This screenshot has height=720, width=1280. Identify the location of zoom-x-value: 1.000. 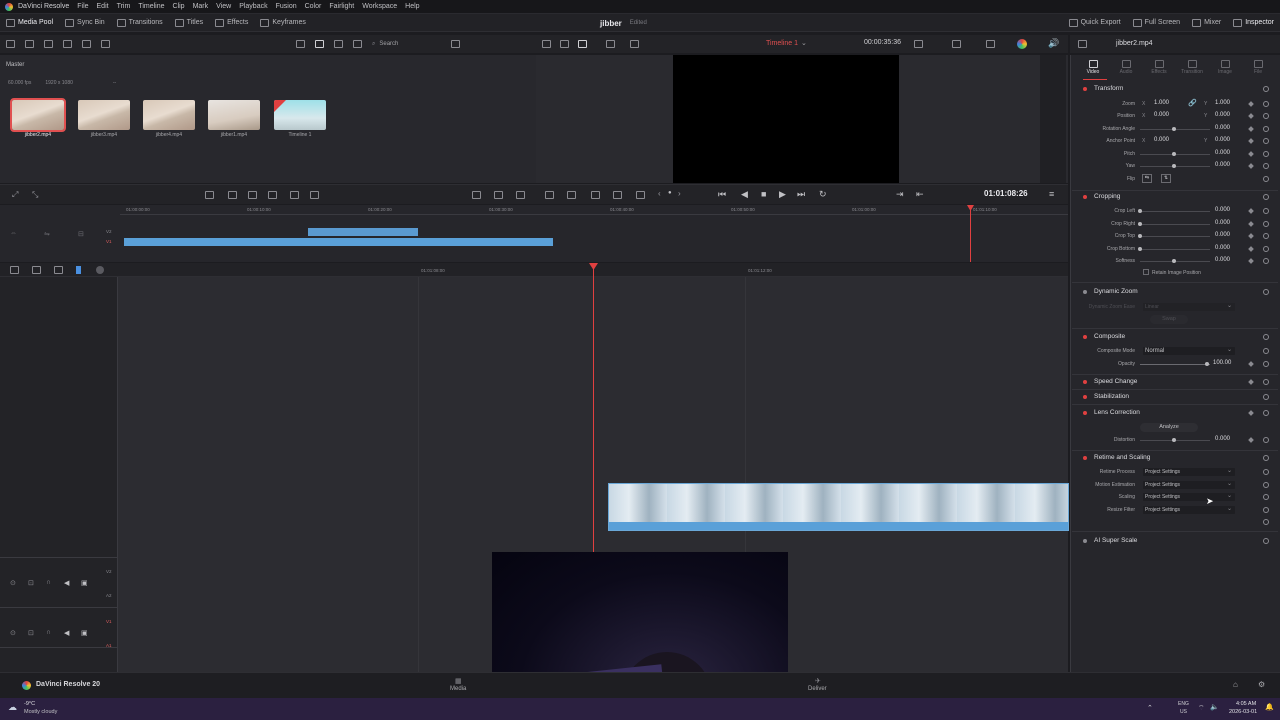
(1161, 103).